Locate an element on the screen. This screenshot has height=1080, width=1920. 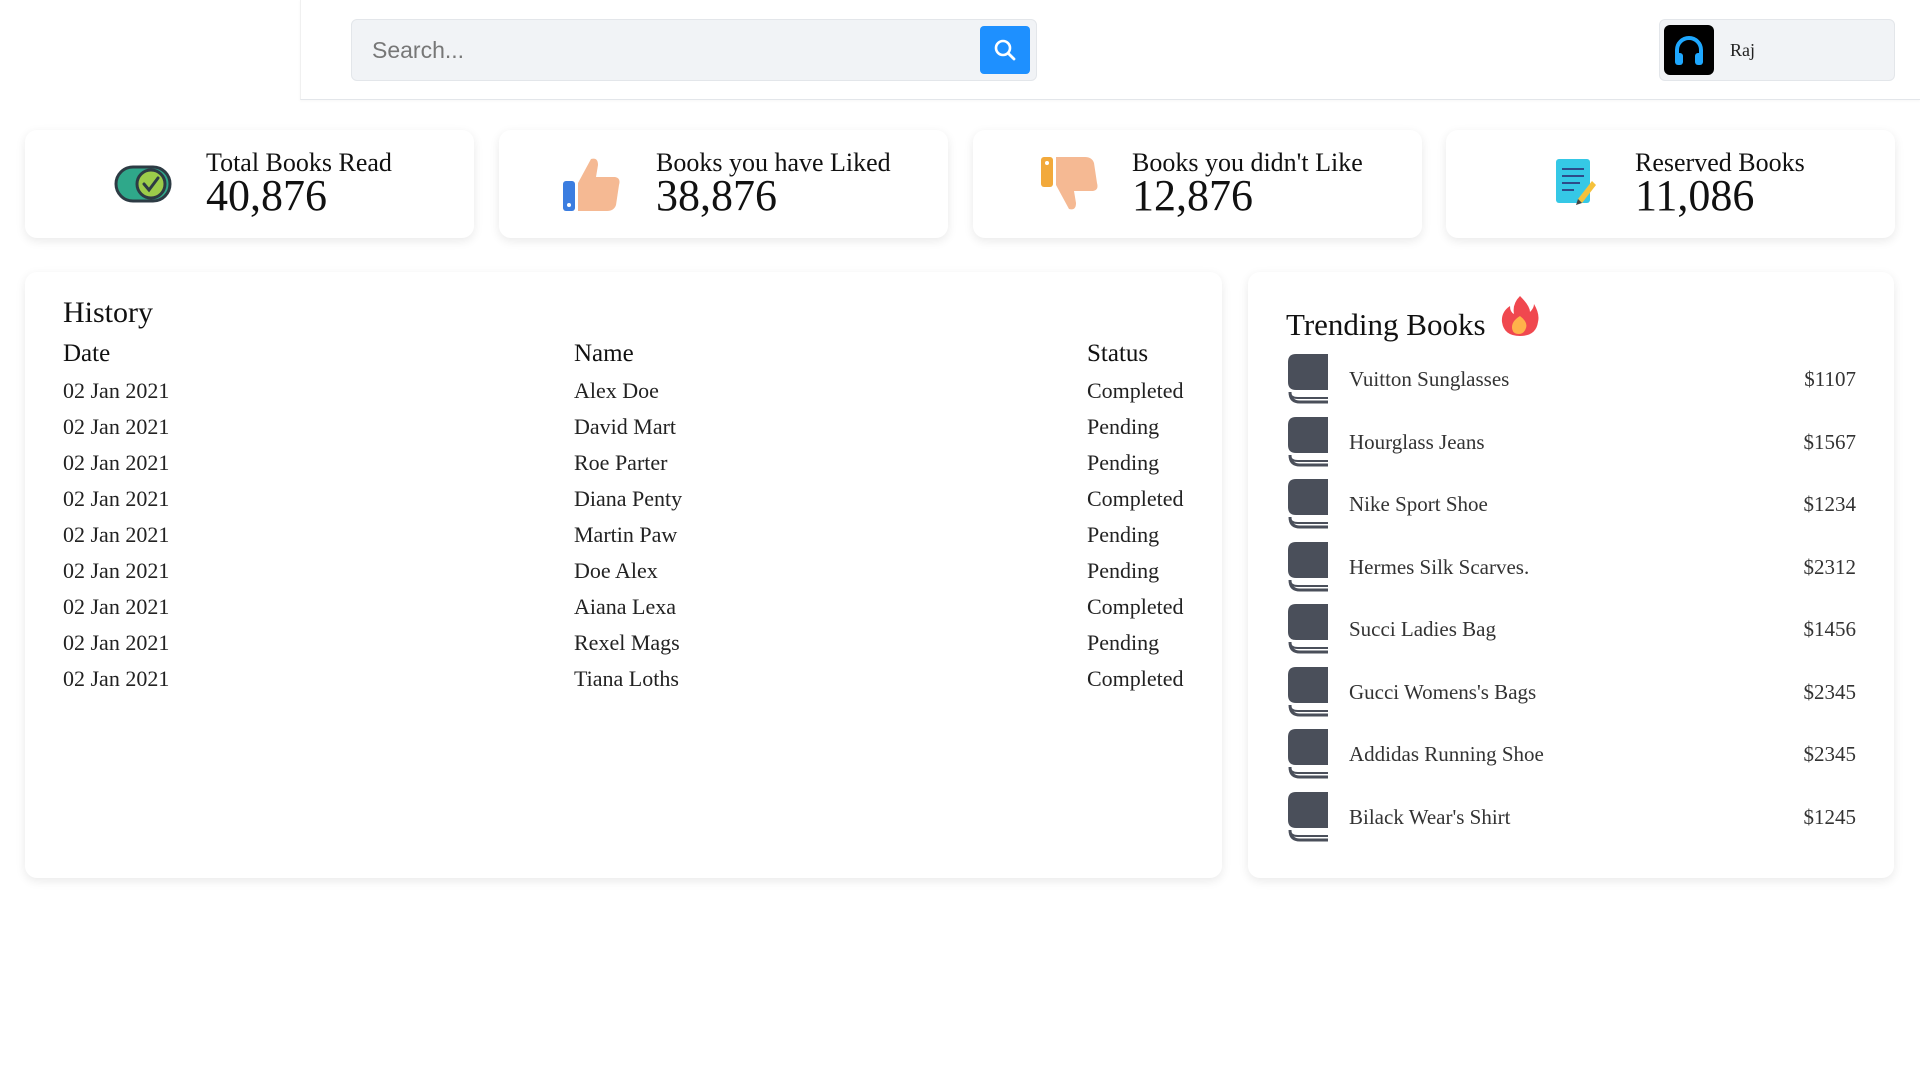
history-name: Martin Paw is located at coordinates (626, 534).